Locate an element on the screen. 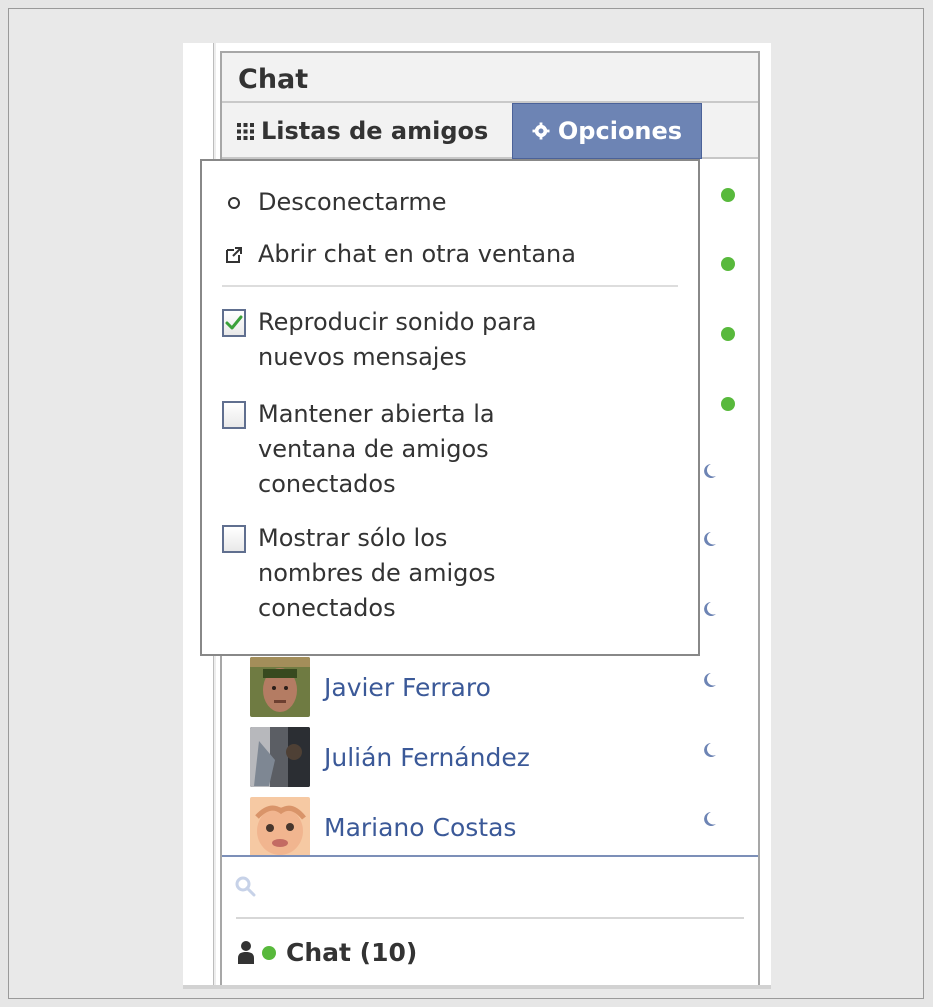  popout-icon is located at coordinates (234, 254).